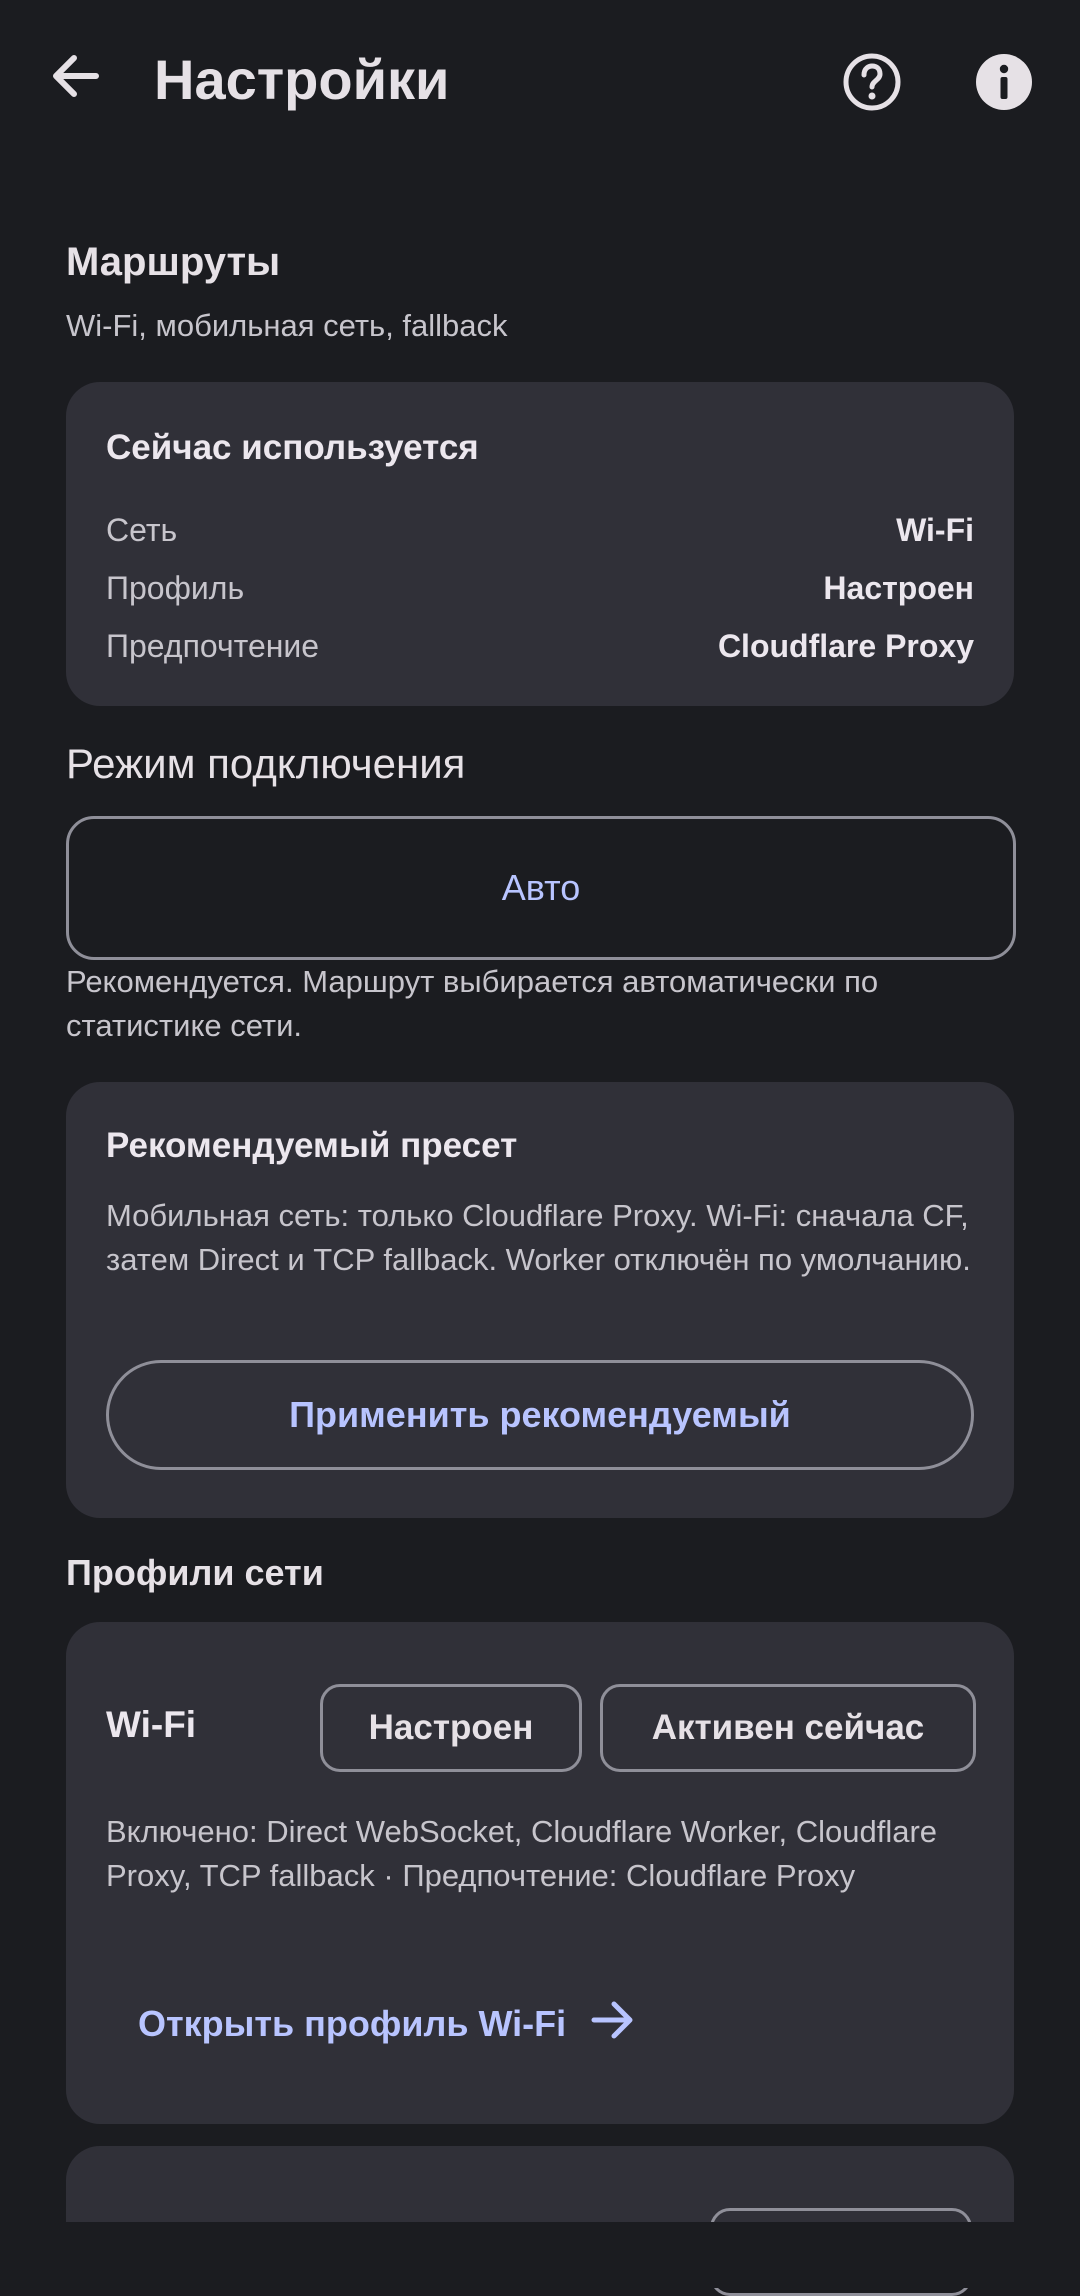 This screenshot has height=2296, width=1080. I want to click on open-wifi-profile-link: Открыть профиль Wi-Fi, so click(388, 2024).